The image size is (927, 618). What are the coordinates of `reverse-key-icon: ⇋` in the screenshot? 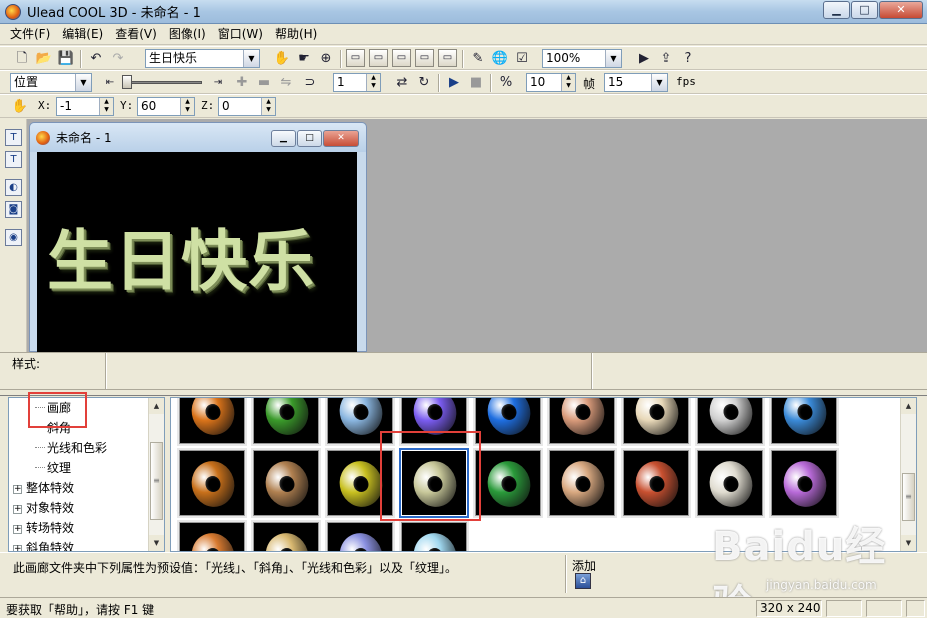 It's located at (286, 82).